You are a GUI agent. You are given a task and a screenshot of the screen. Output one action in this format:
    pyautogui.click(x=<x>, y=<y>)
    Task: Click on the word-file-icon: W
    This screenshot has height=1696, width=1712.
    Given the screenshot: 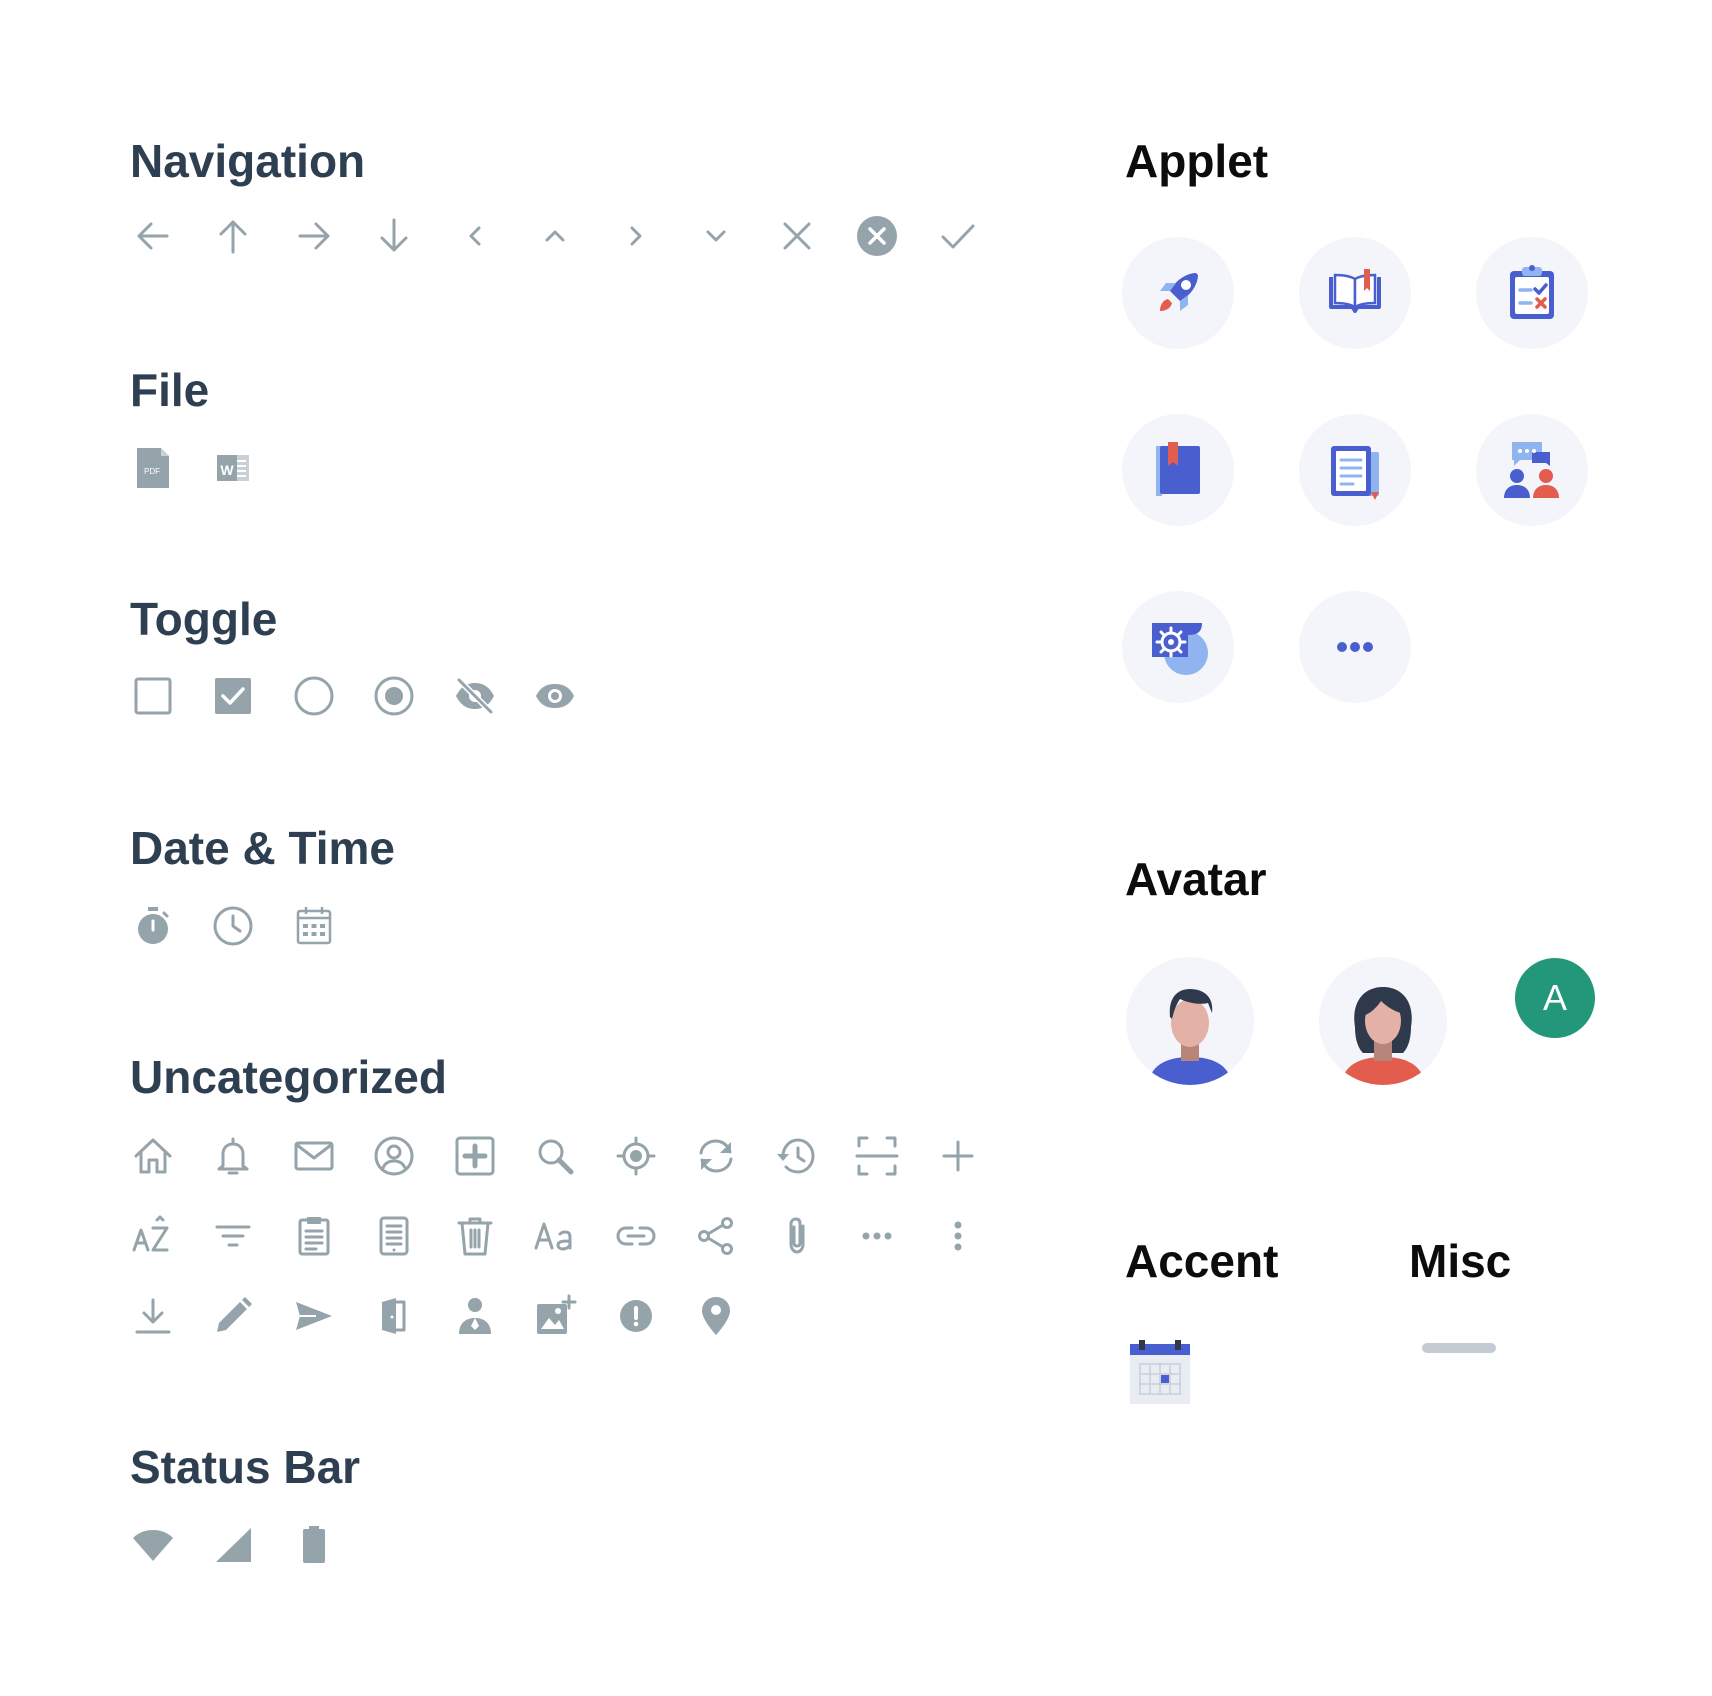 What is the action you would take?
    pyautogui.click(x=233, y=468)
    